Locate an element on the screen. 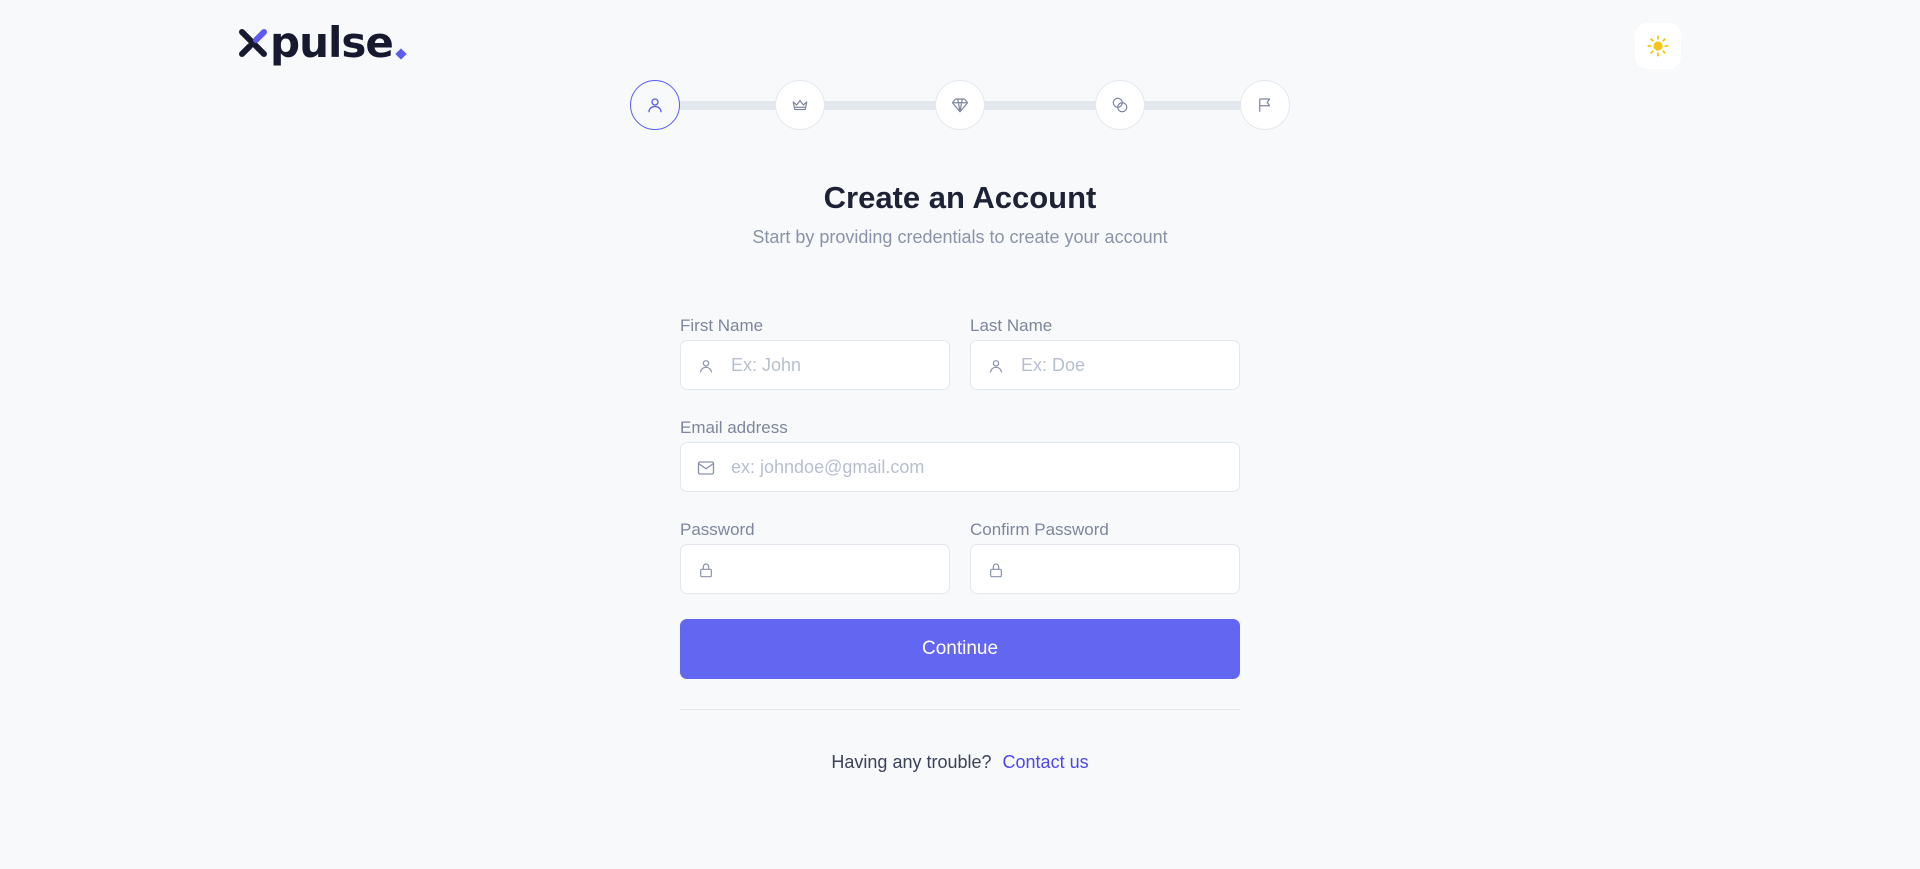 This screenshot has width=1920, height=869. email-label: Email address is located at coordinates (734, 427).